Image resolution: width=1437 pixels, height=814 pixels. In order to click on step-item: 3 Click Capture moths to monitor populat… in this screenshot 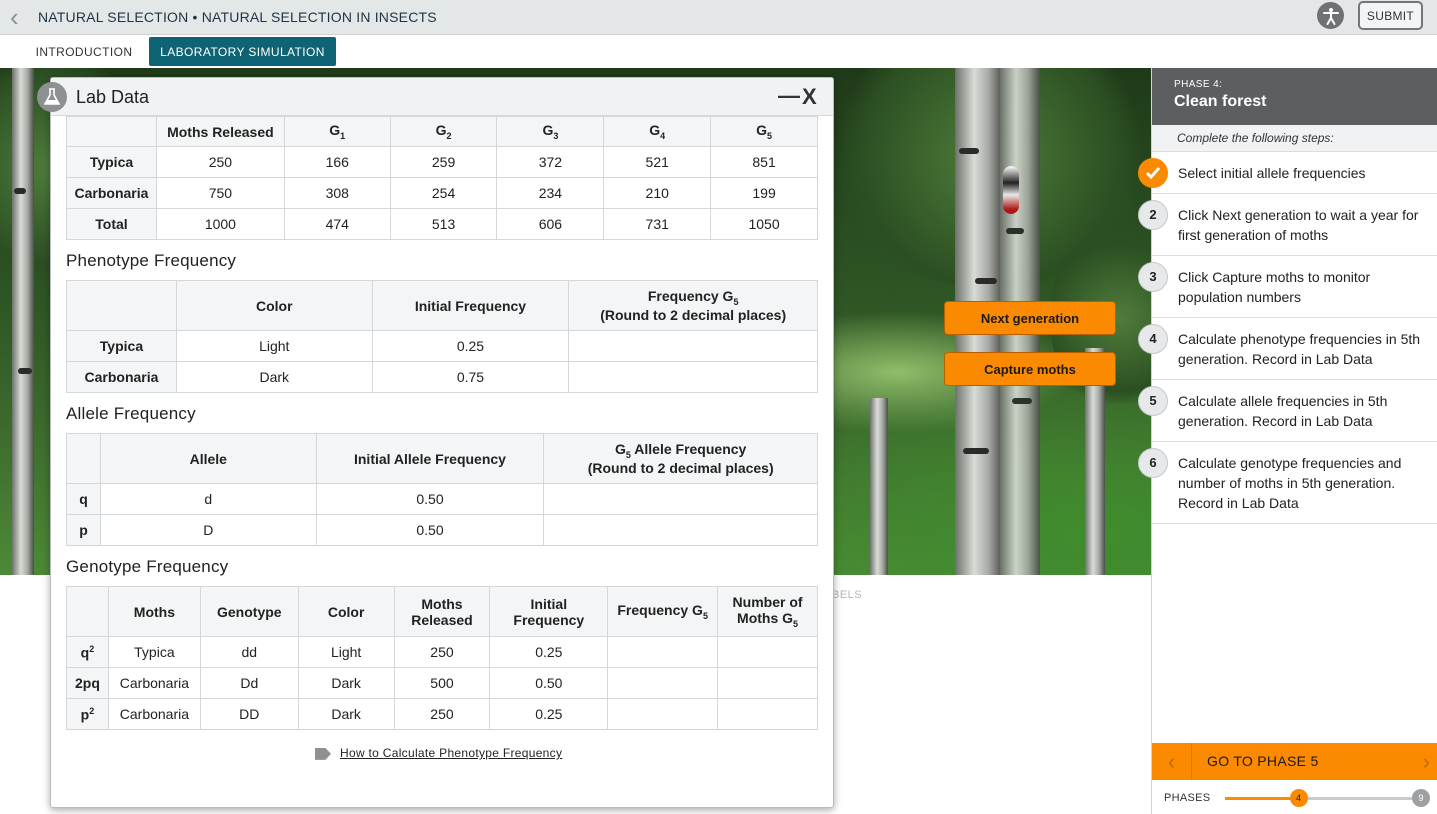, I will do `click(1287, 287)`.